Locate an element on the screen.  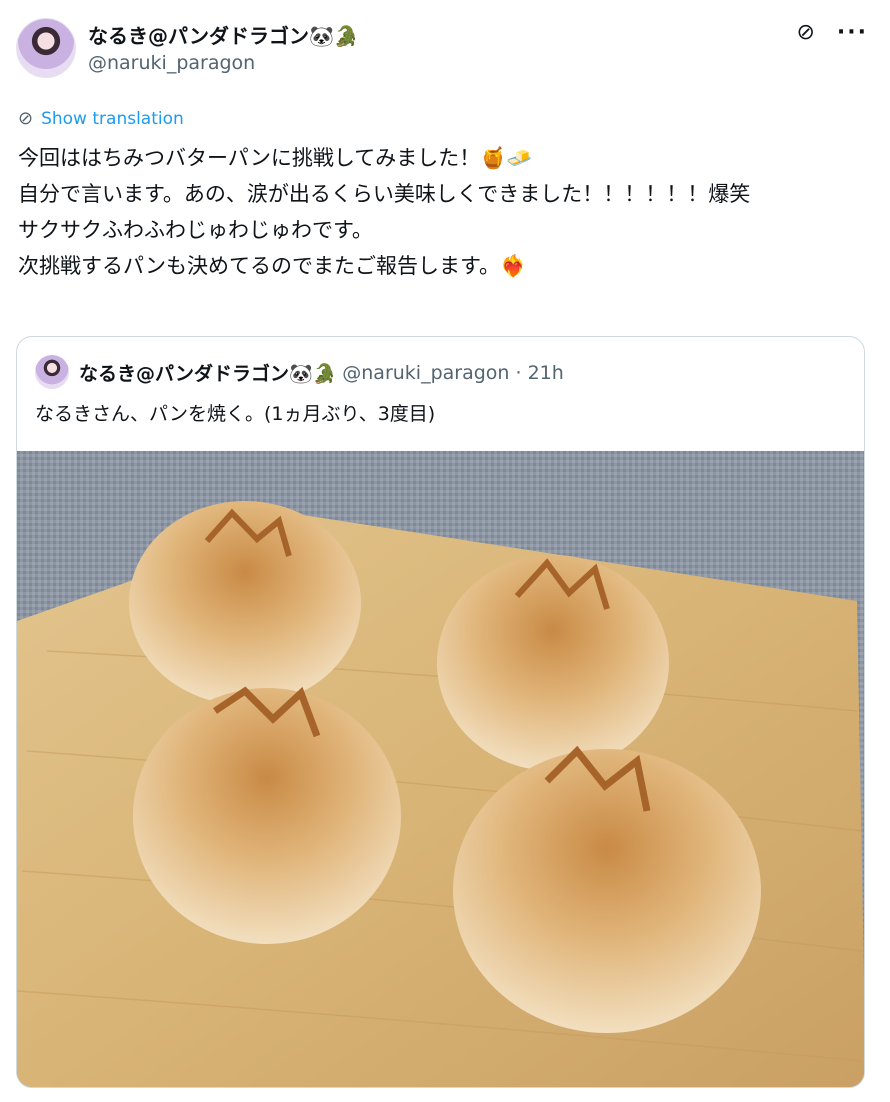
bun-top-right is located at coordinates (553, 663).